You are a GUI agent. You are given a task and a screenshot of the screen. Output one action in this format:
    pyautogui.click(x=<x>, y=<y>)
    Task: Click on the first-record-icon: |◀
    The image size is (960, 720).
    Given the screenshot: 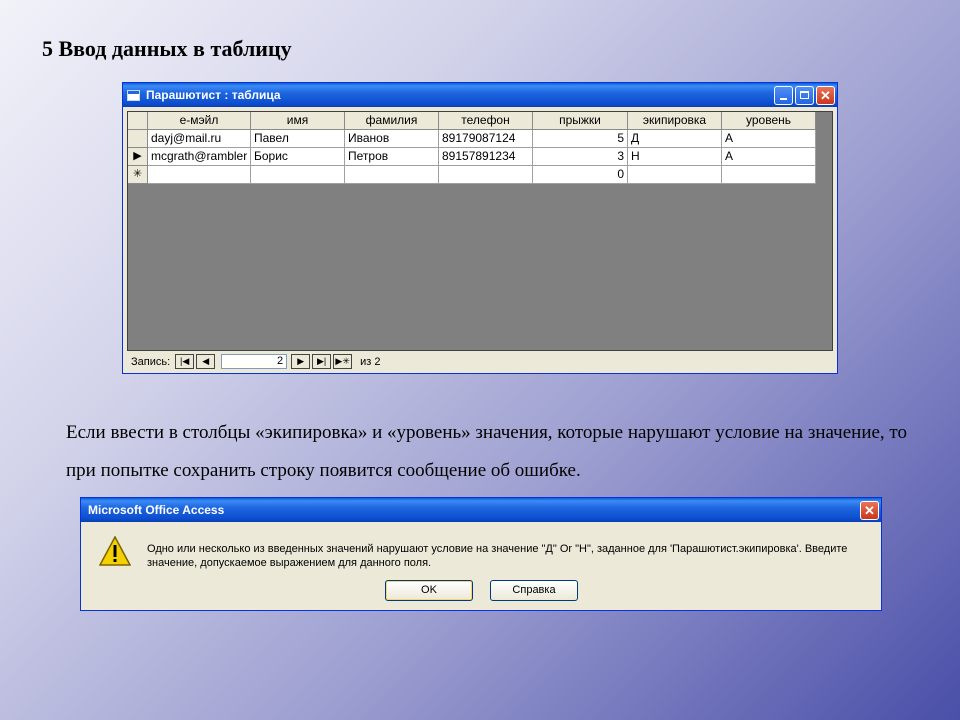 What is the action you would take?
    pyautogui.click(x=185, y=361)
    